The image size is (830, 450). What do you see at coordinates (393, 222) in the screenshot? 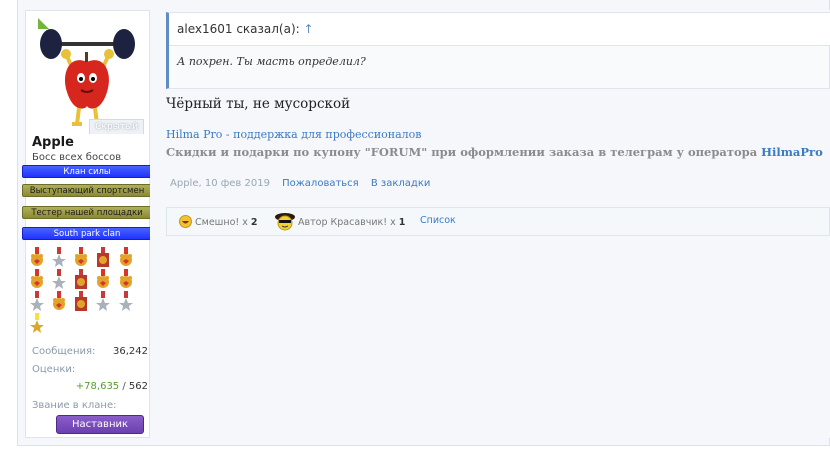
I see `author-mult: x` at bounding box center [393, 222].